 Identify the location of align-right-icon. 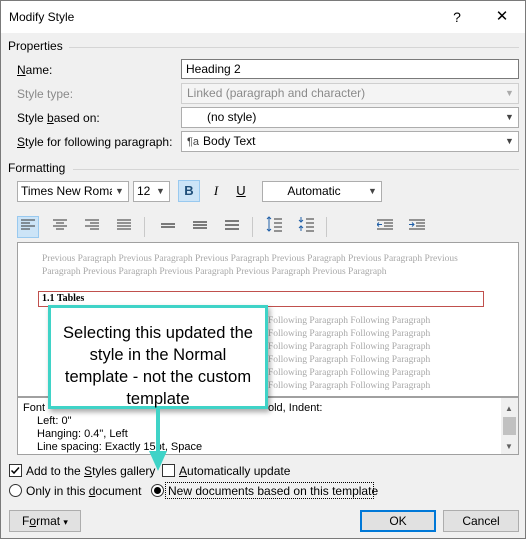
(92, 224).